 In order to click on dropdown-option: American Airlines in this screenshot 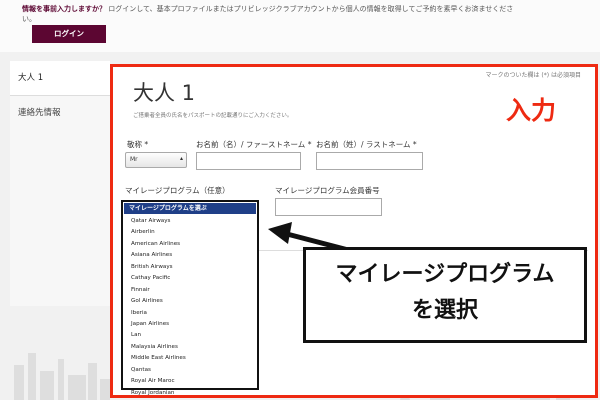, I will do `click(190, 244)`.